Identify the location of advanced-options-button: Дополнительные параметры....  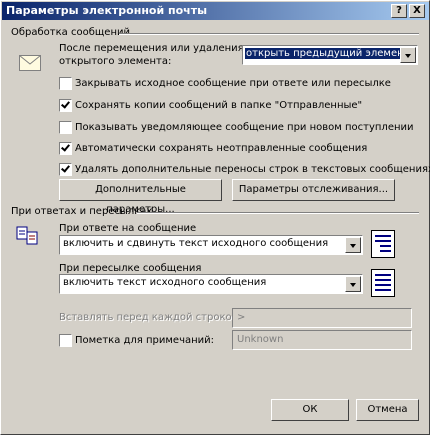
(140, 197).